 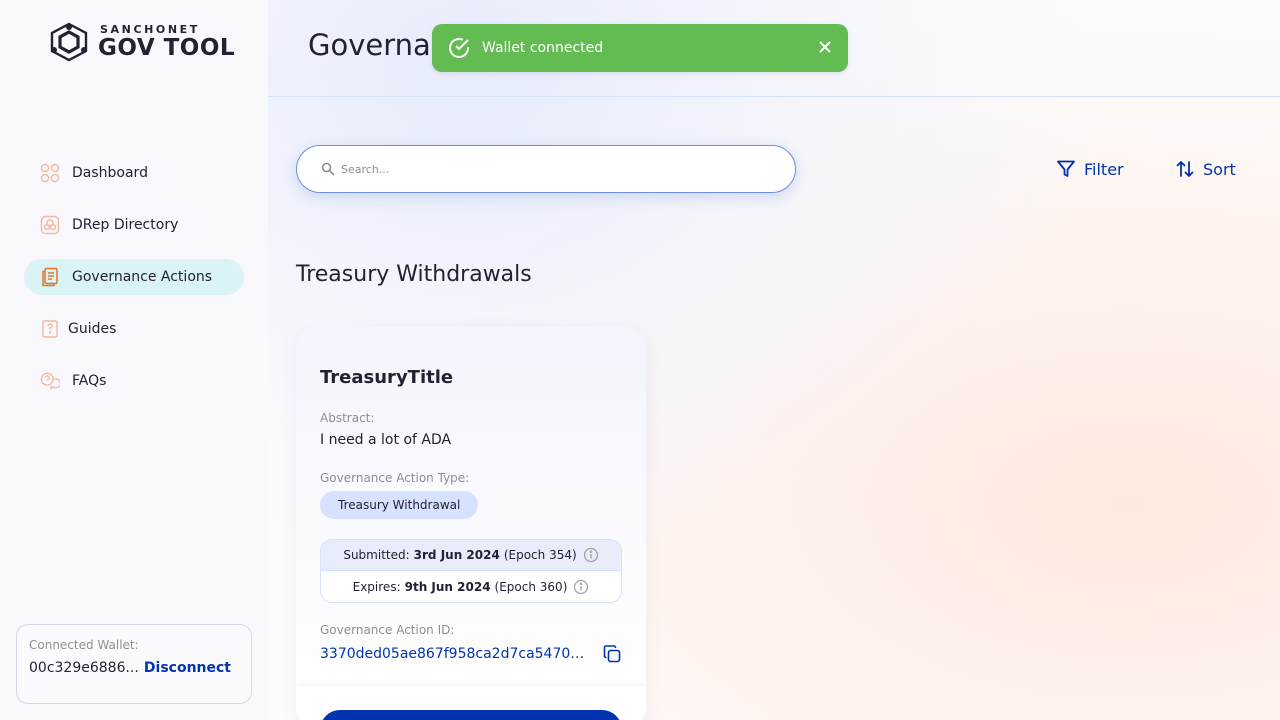 What do you see at coordinates (459, 48) in the screenshot?
I see `check-circle-icon` at bounding box center [459, 48].